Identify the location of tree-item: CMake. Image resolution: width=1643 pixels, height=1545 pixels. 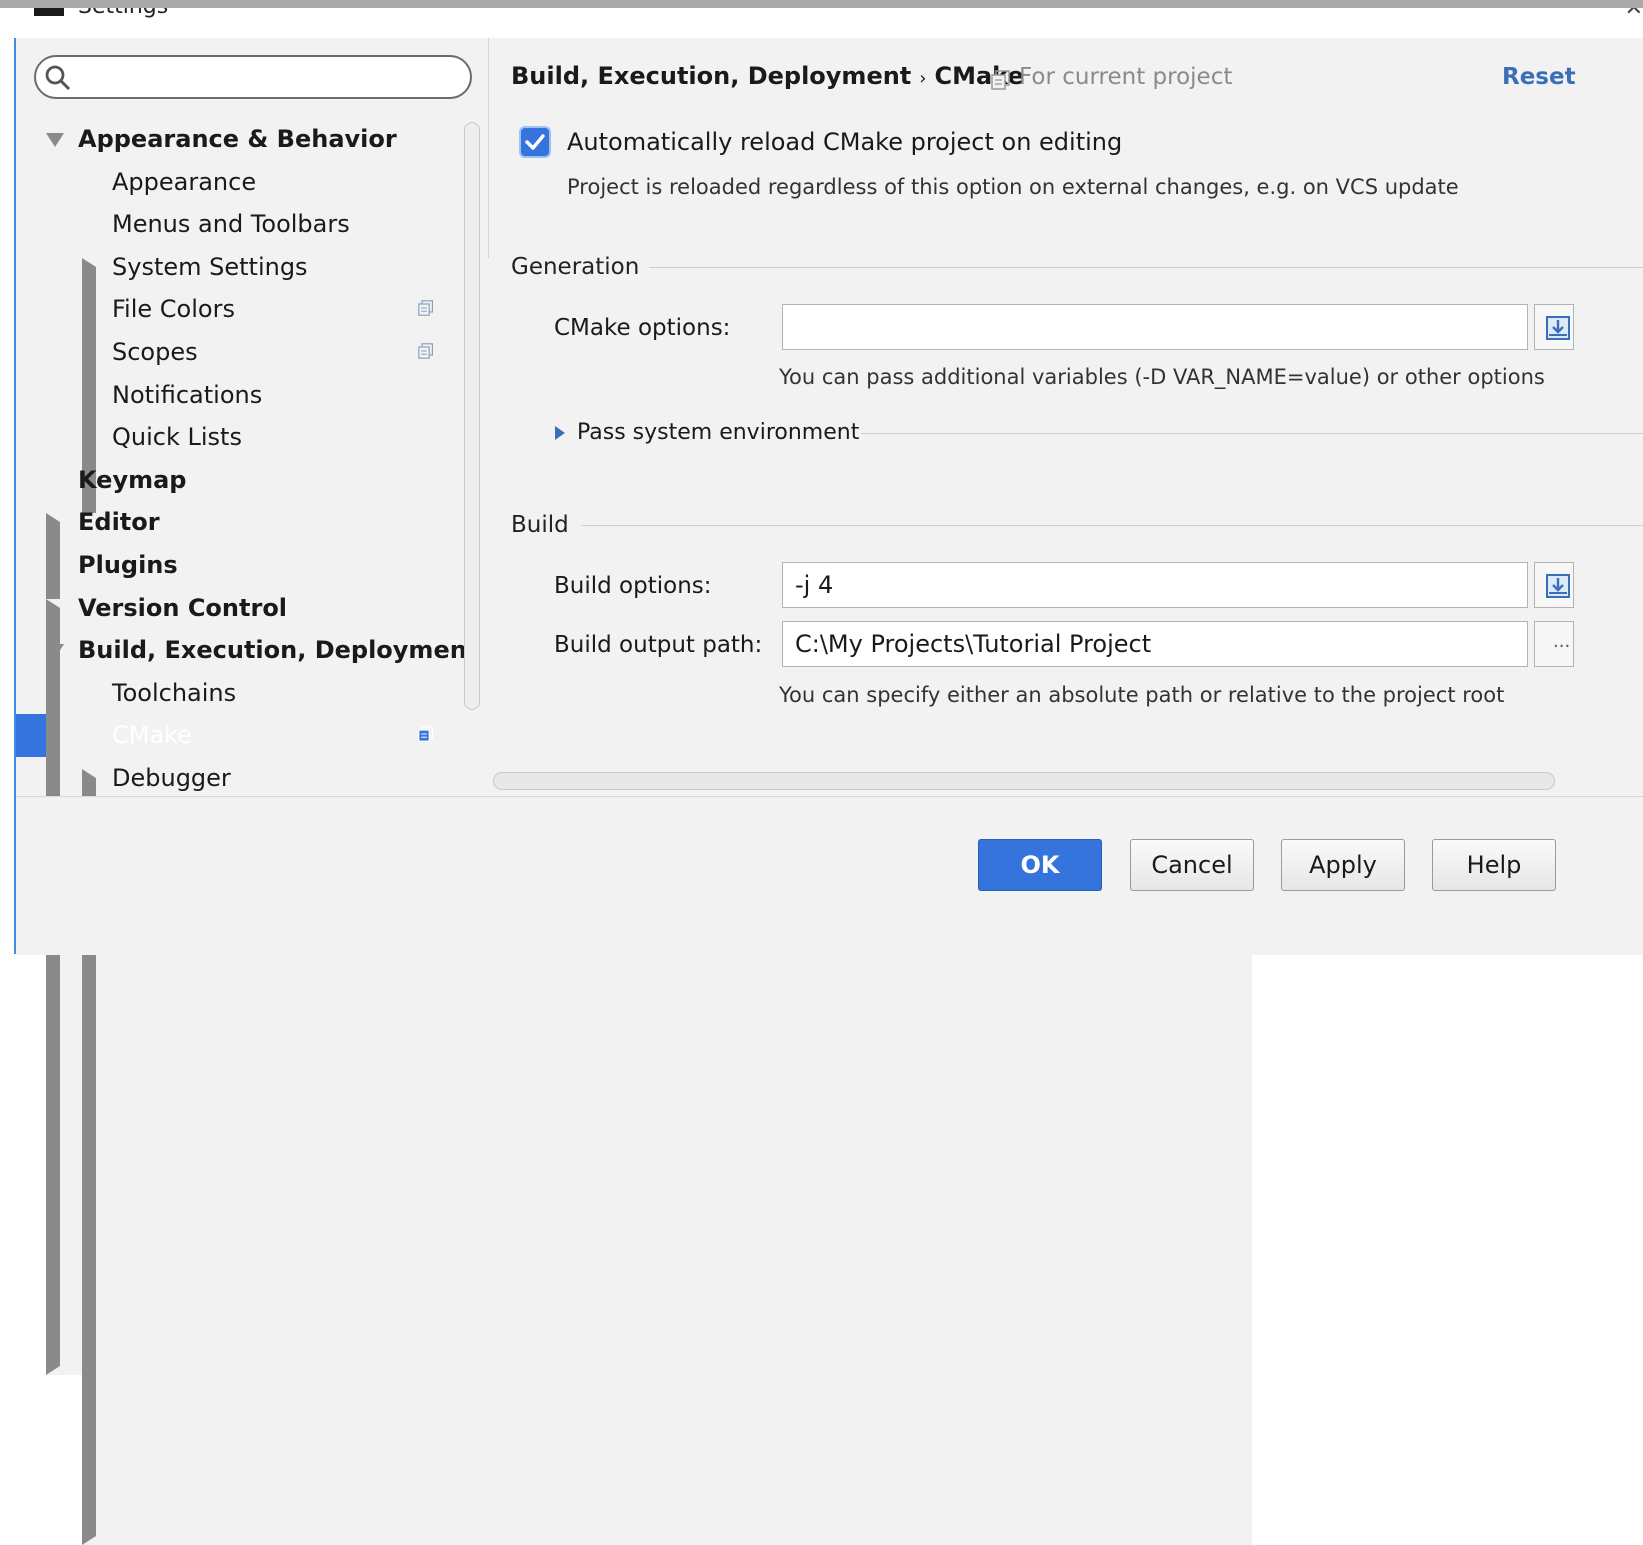
(237, 735).